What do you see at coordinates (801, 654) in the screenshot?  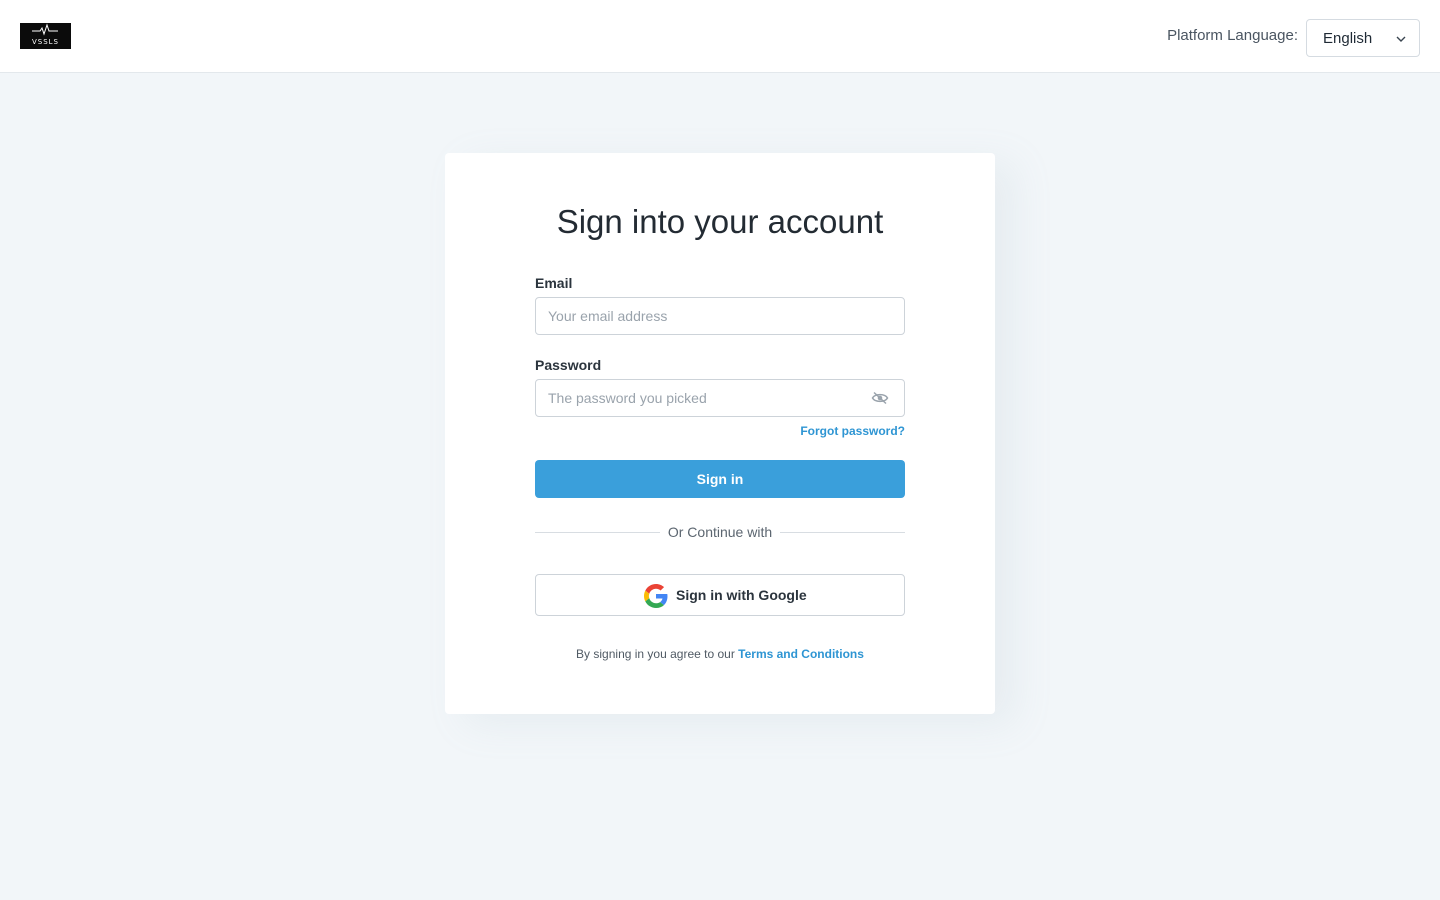 I see `terms-and-conditions-link: Terms and Conditions` at bounding box center [801, 654].